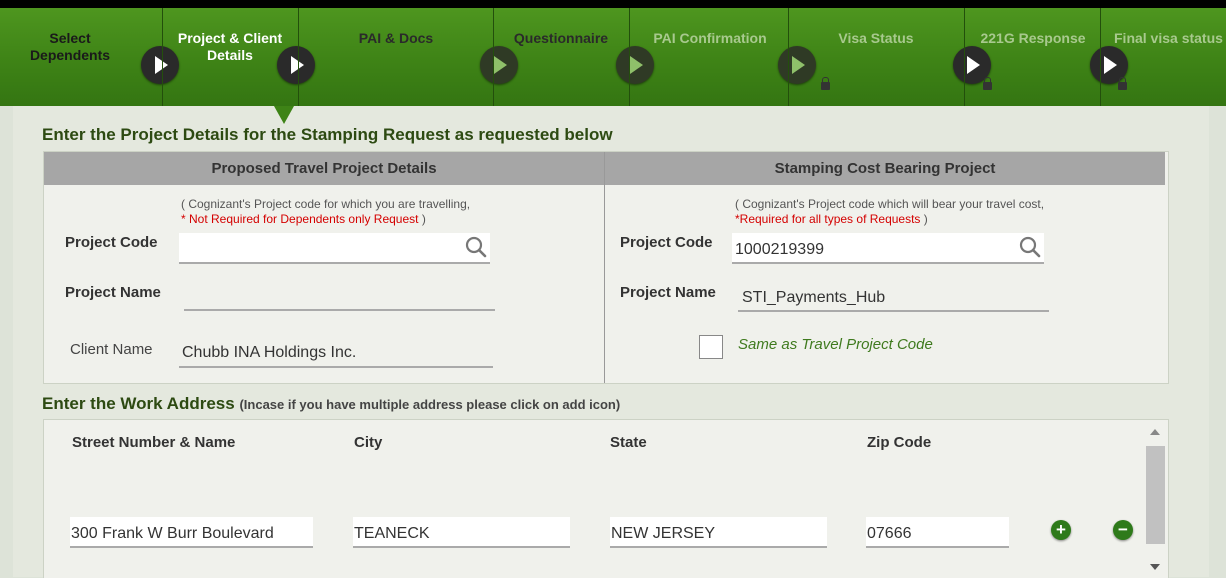  Describe the element at coordinates (899, 442) in the screenshot. I see `zip-header: Zip Code` at that location.